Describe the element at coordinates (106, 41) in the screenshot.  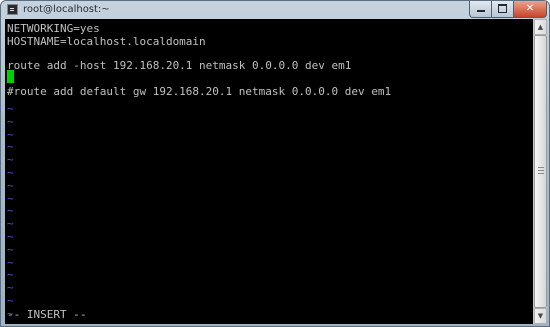
I see `editor-line-2: HOSTNAME=localhost.localdomain` at that location.